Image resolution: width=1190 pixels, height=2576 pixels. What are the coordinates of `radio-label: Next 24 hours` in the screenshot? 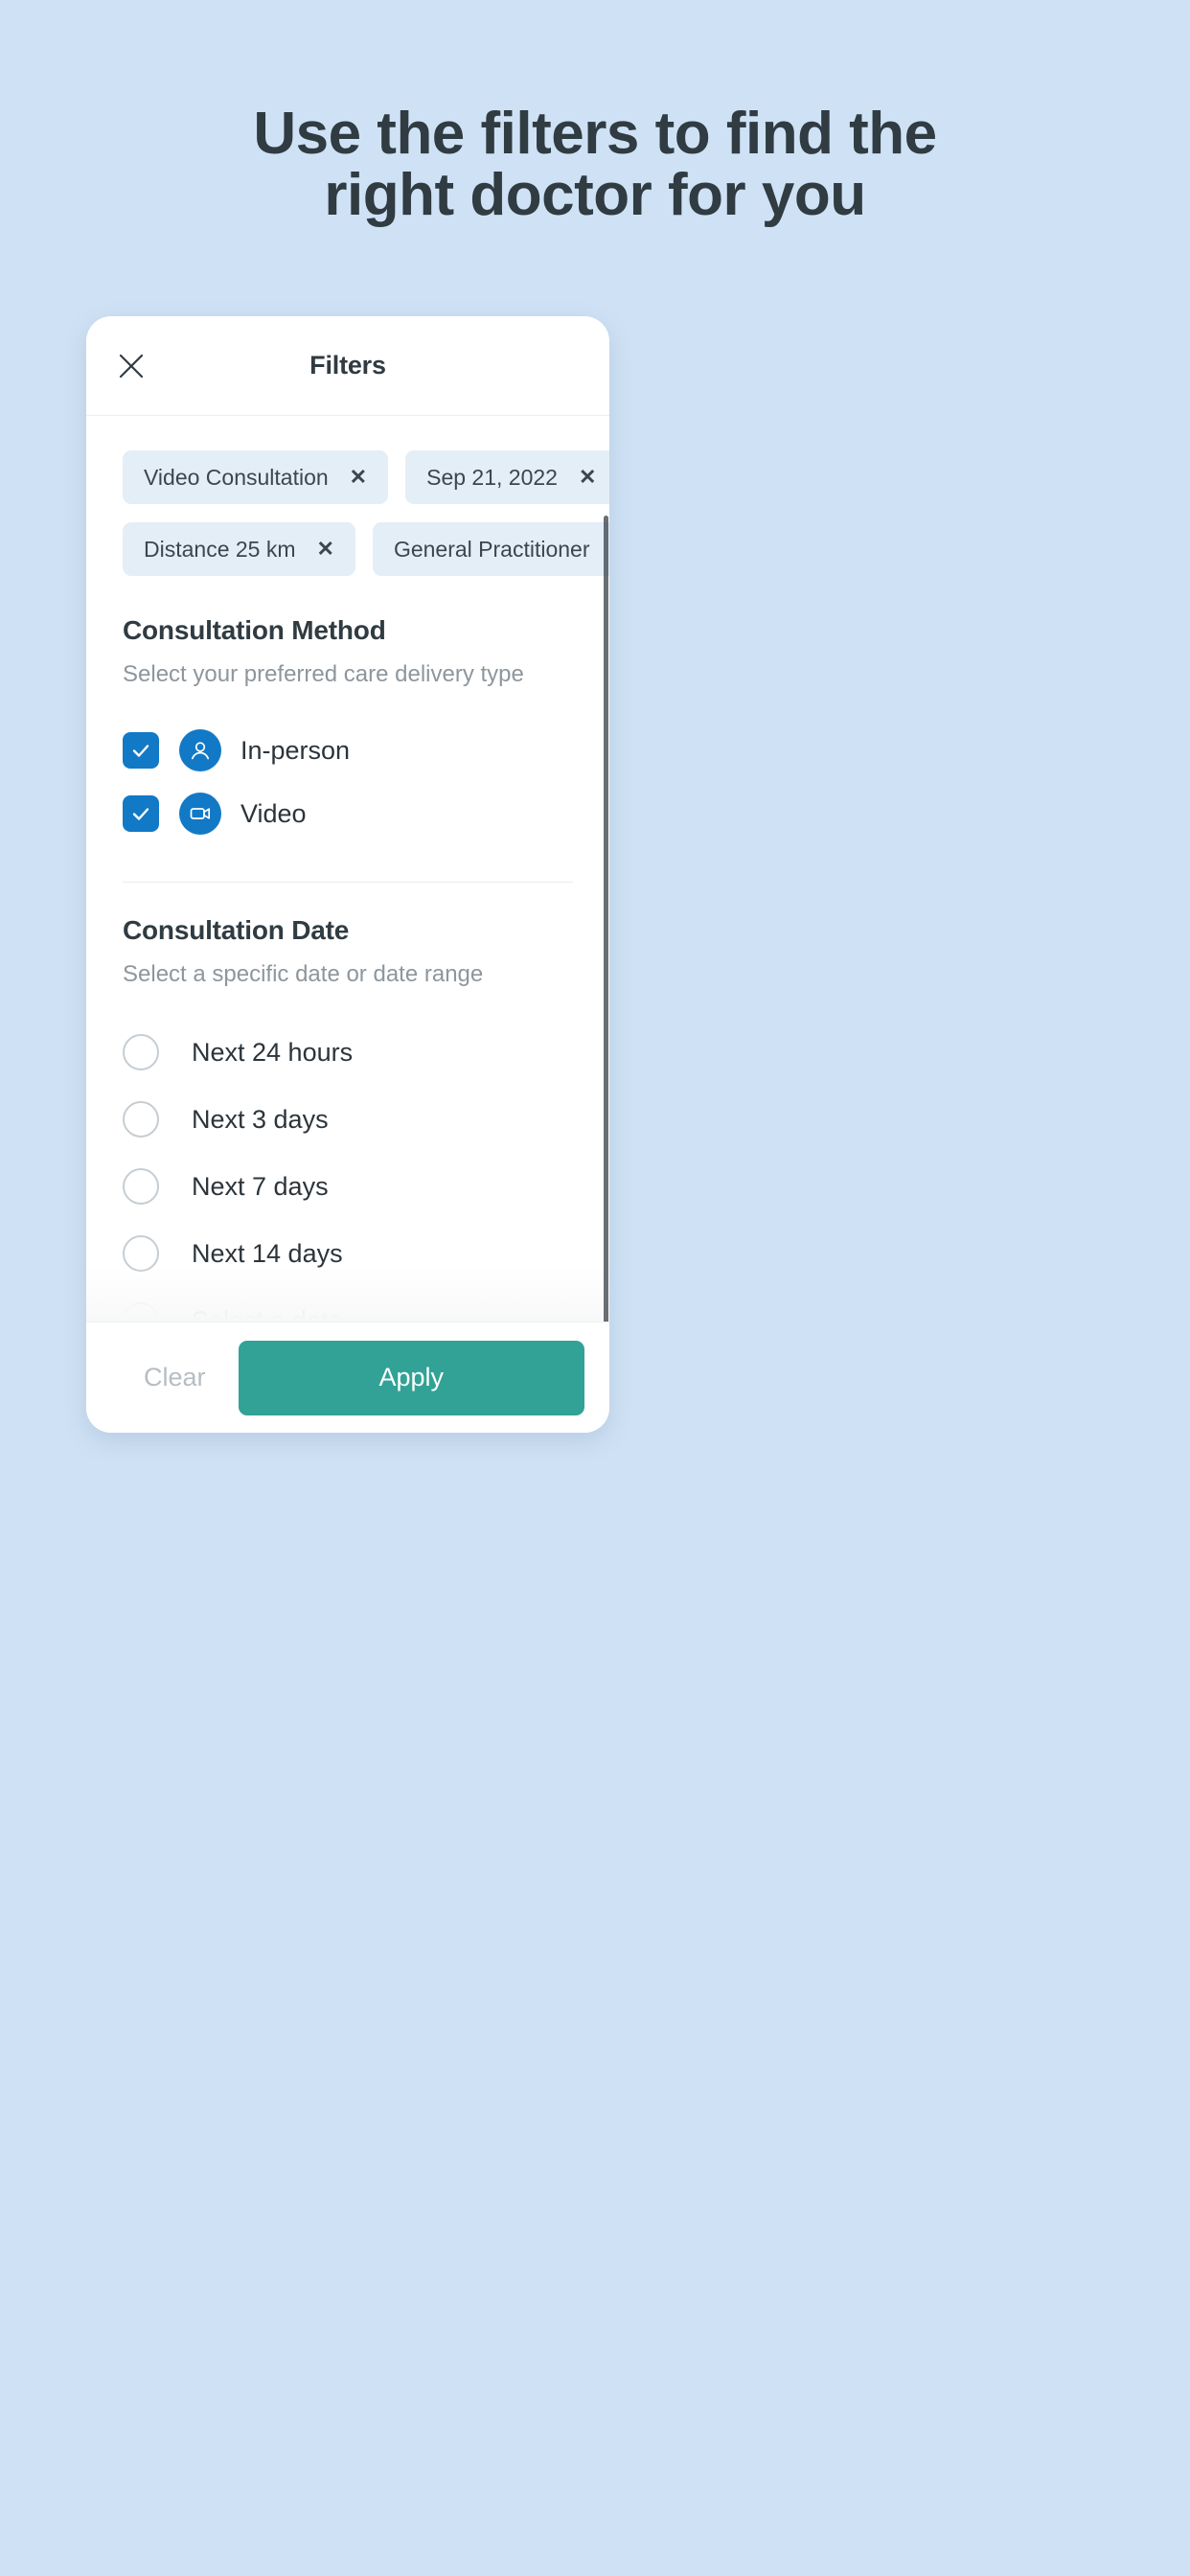 It's located at (273, 1052).